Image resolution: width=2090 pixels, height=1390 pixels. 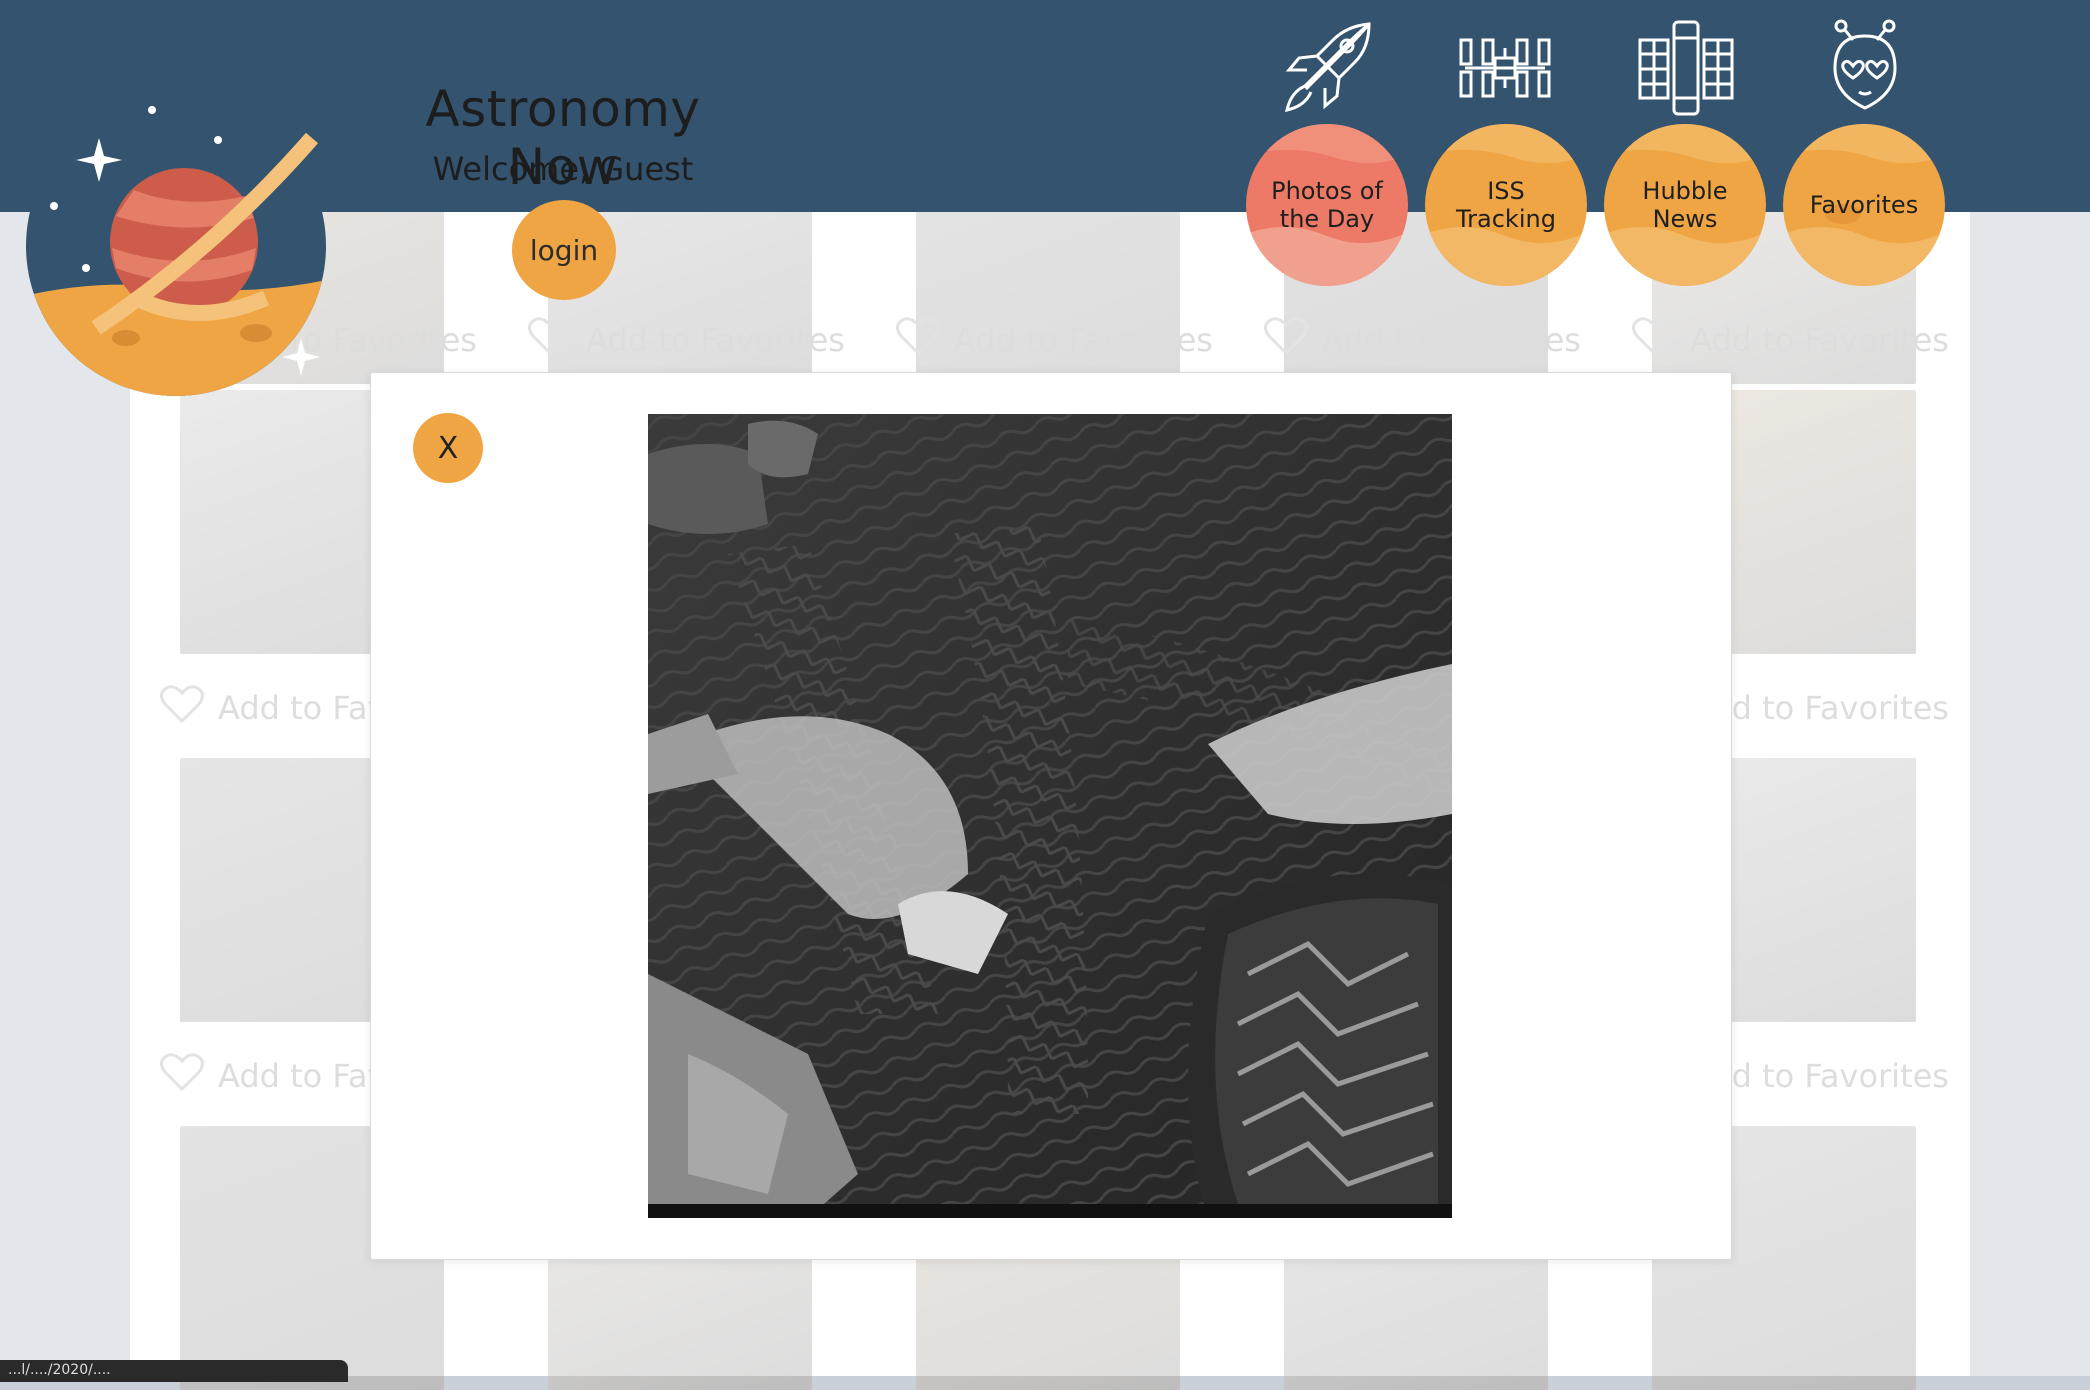 I want to click on nav-photos-label: Photos of the Day, so click(x=1327, y=205).